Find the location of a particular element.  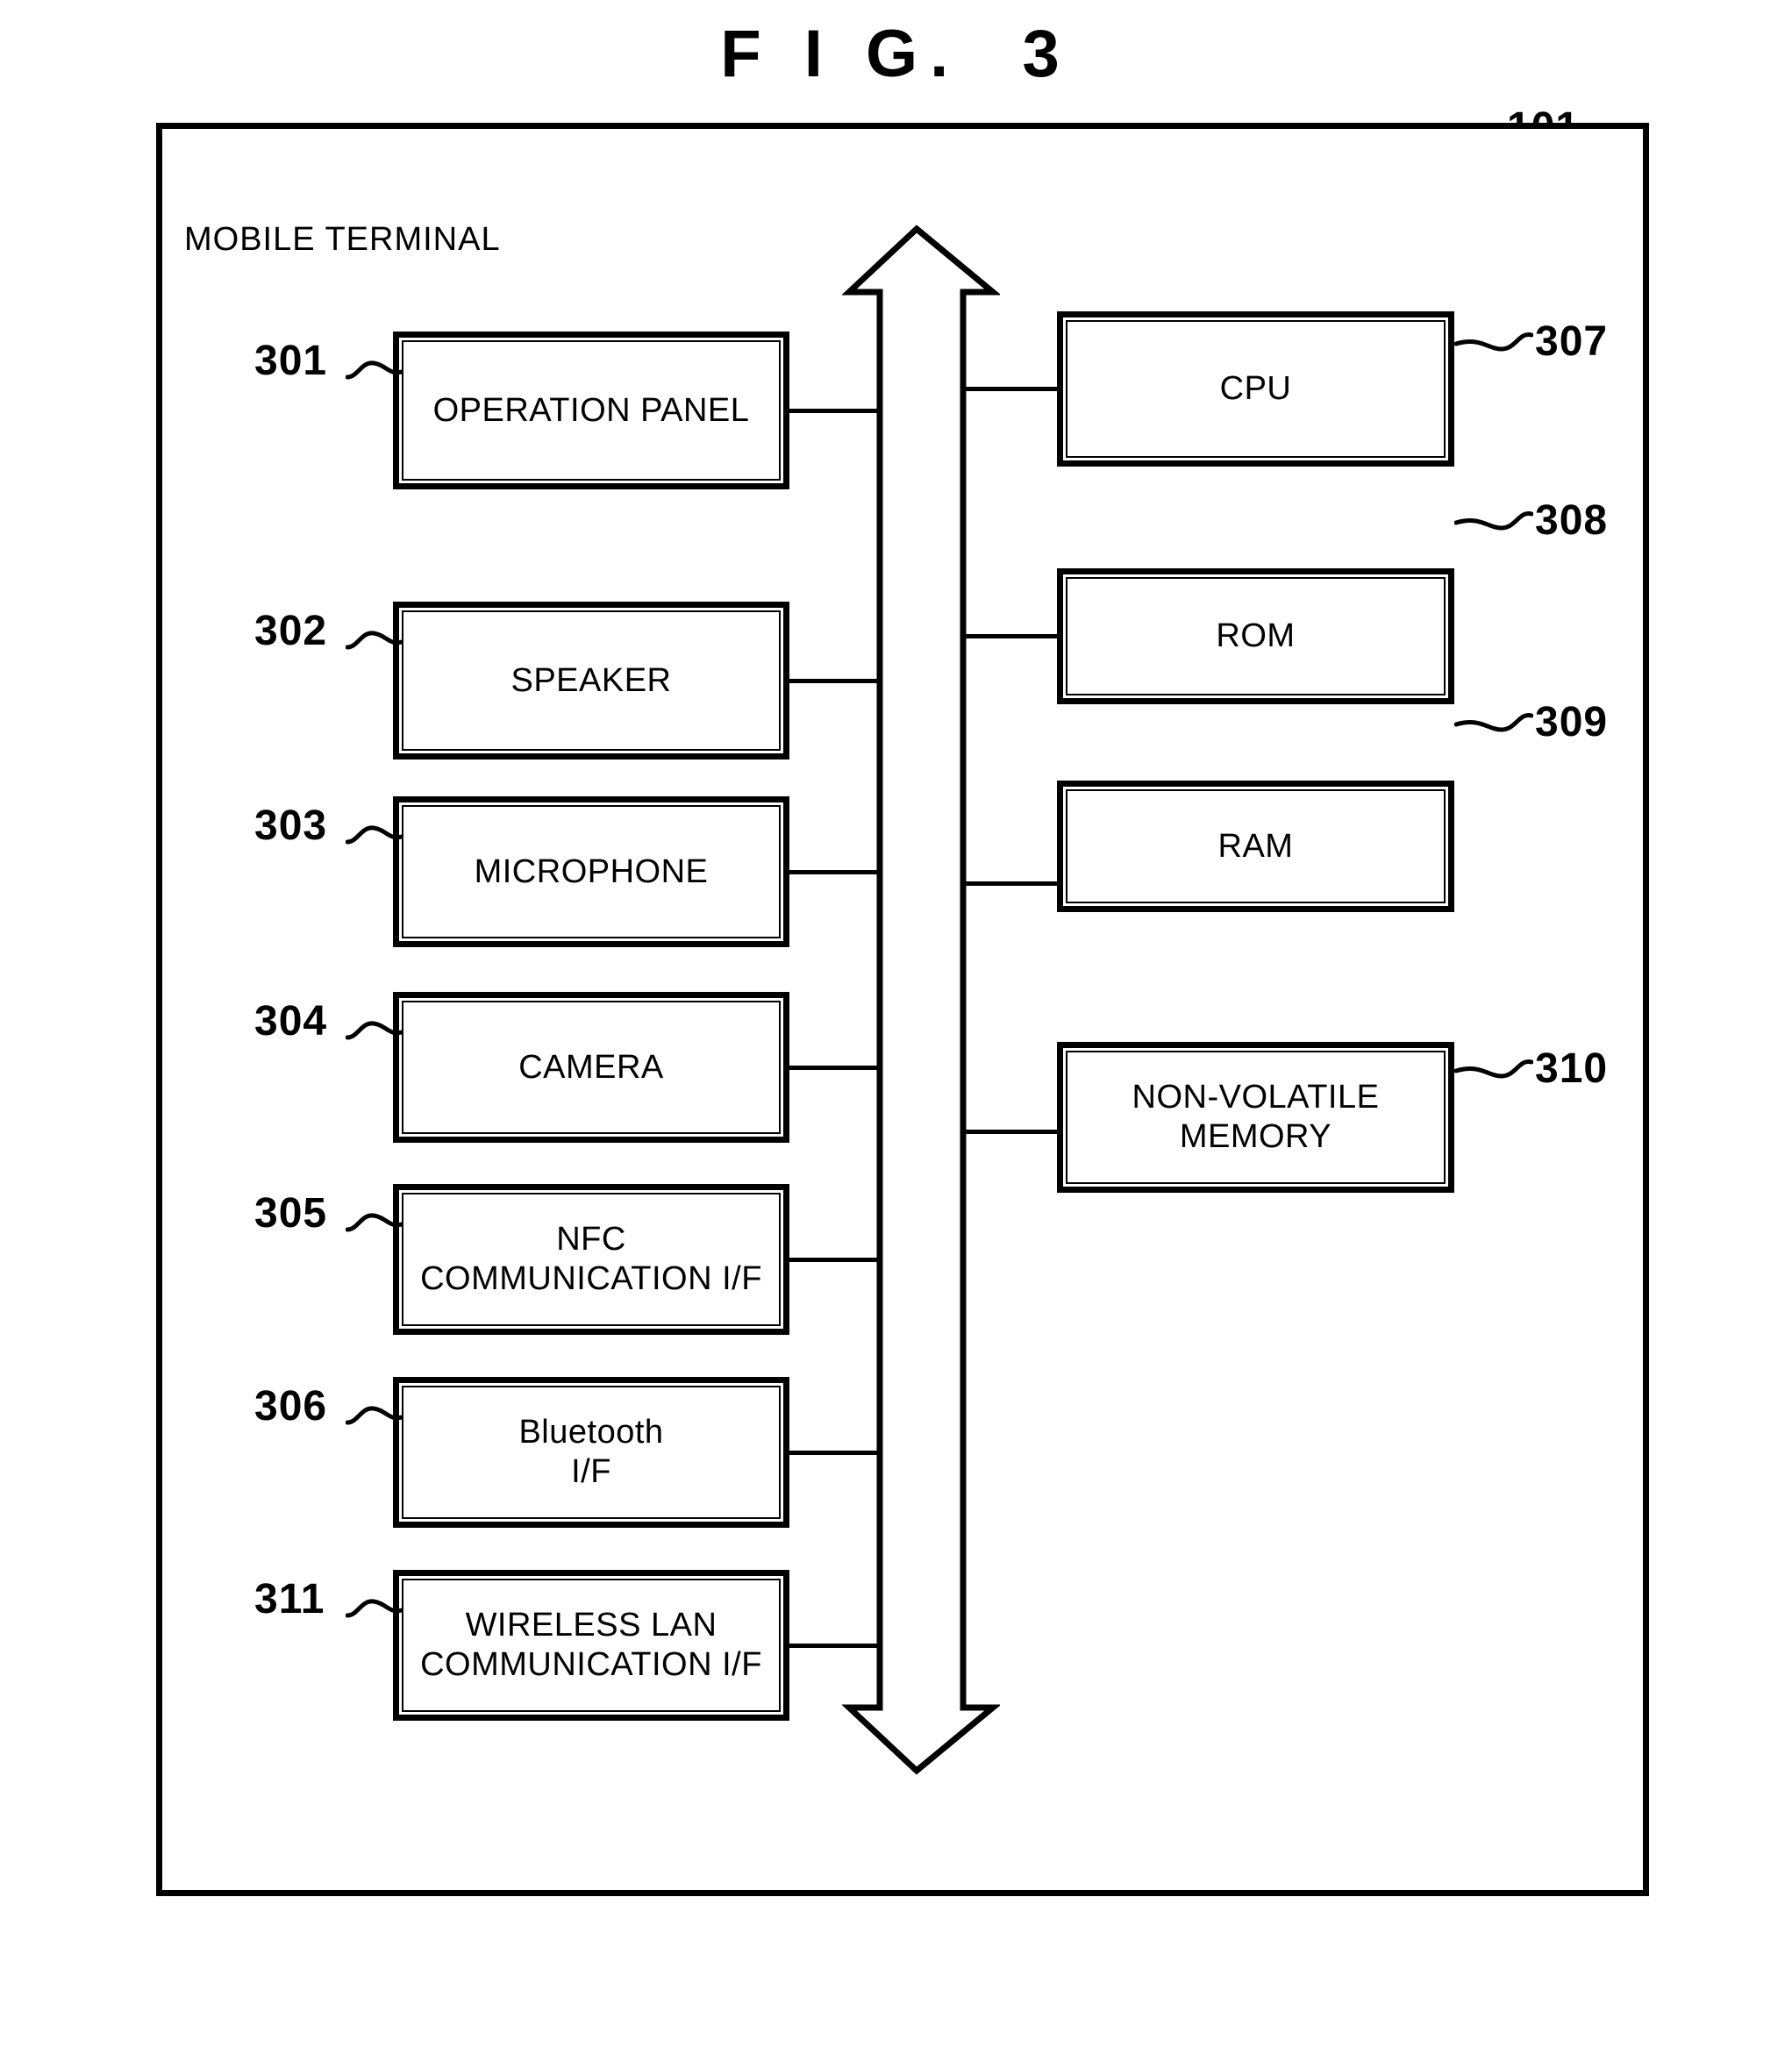

block-microphone: MICROPHONE is located at coordinates (591, 871).